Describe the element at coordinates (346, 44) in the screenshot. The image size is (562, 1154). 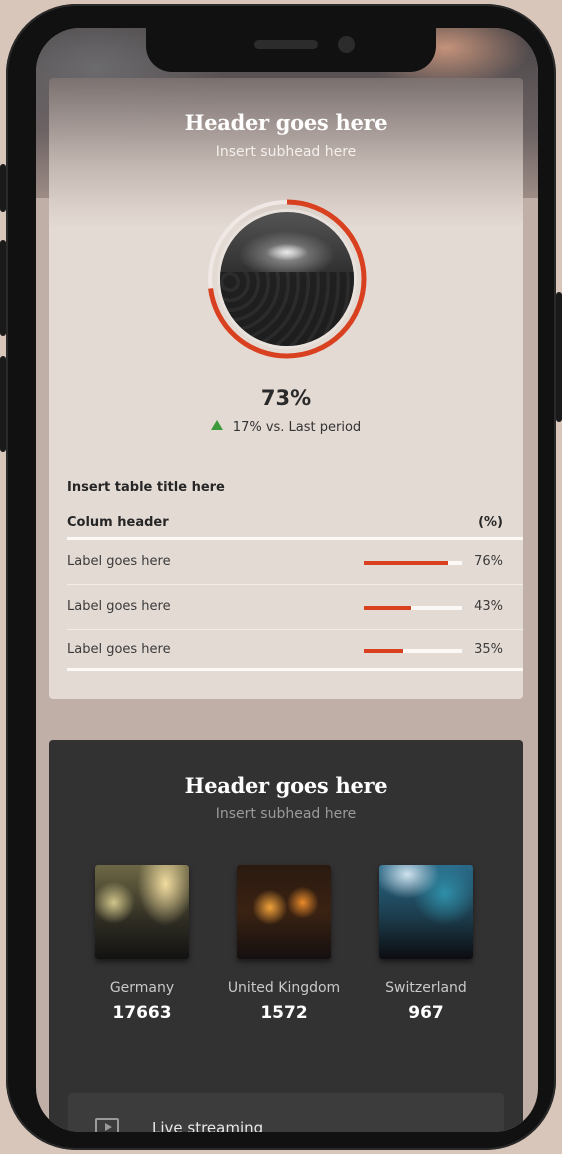
I see `front-camera` at that location.